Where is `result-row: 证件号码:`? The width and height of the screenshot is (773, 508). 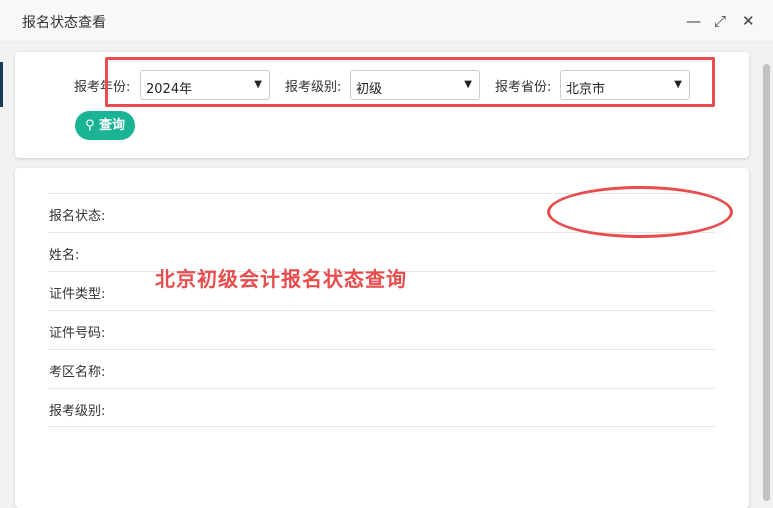 result-row: 证件号码: is located at coordinates (382, 329).